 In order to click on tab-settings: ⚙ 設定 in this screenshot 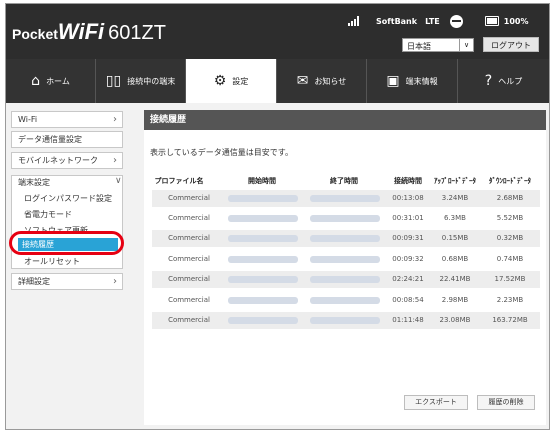, I will do `click(231, 81)`.